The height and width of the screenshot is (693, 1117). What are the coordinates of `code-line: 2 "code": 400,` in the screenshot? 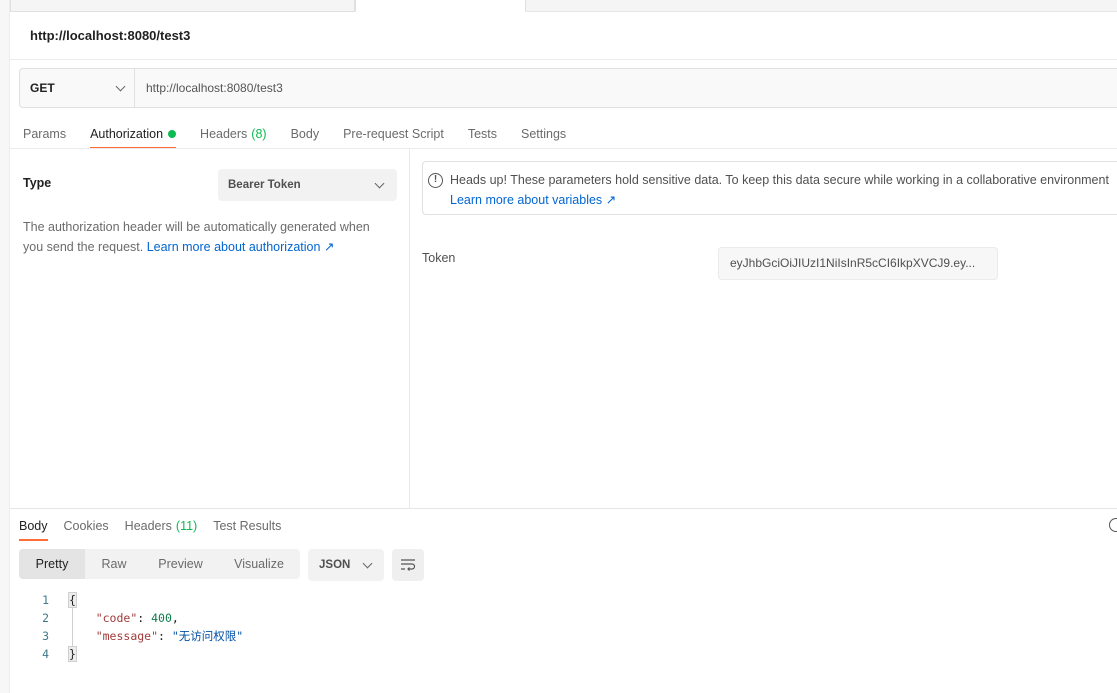 It's located at (131, 618).